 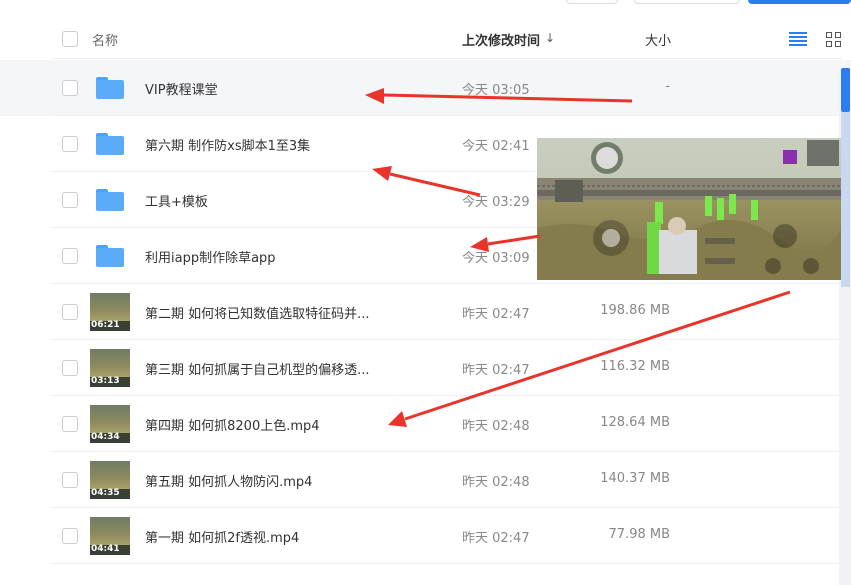 What do you see at coordinates (425, 424) in the screenshot?
I see `file-row: 04:34 第四期 如何抓8200上色.mp4 昨天 02:48 128.64 MB` at bounding box center [425, 424].